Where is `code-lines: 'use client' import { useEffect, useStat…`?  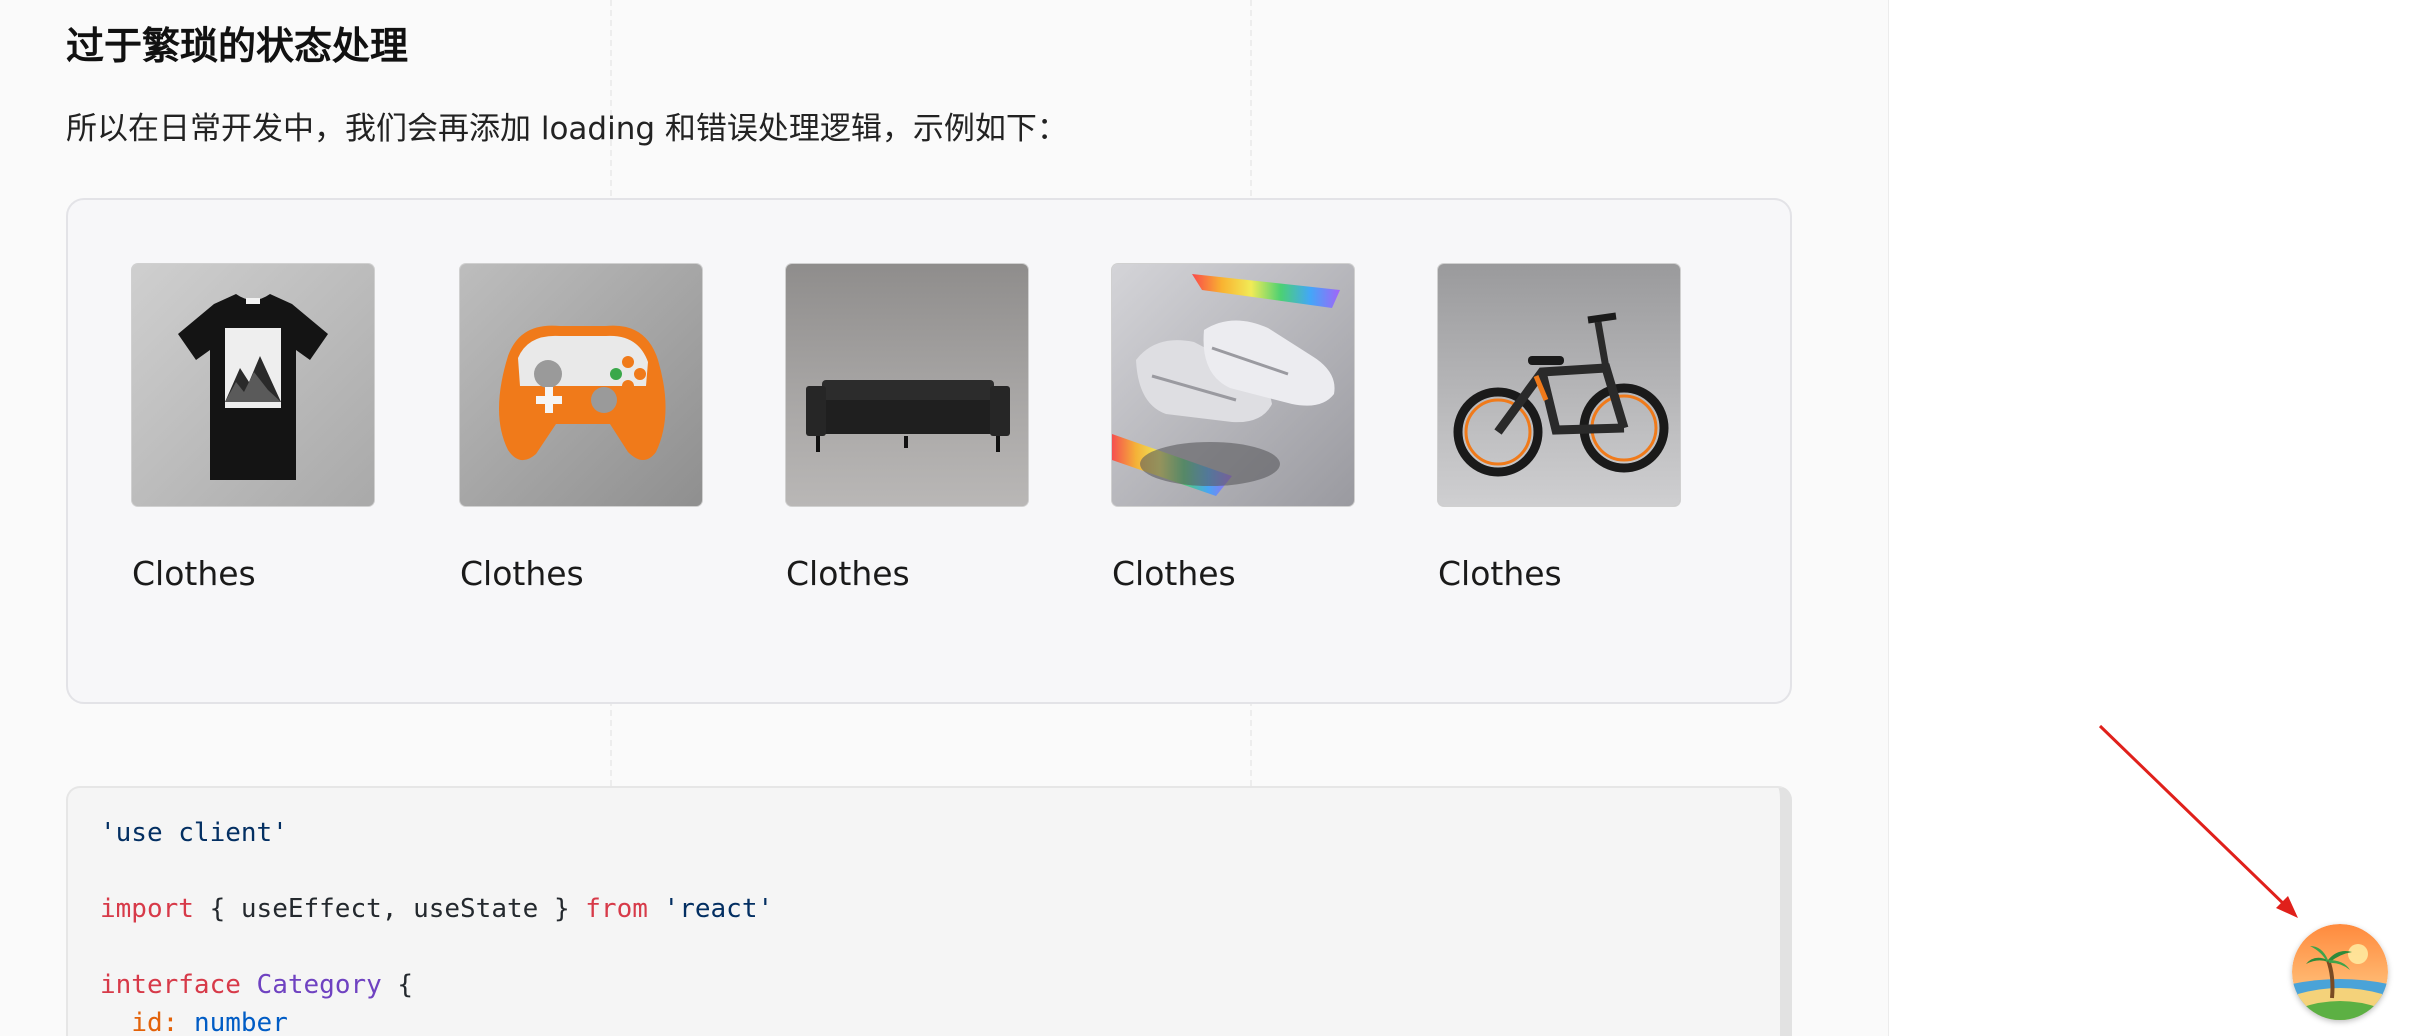
code-lines: 'use client' import { useEffect, useStat… is located at coordinates (924, 925).